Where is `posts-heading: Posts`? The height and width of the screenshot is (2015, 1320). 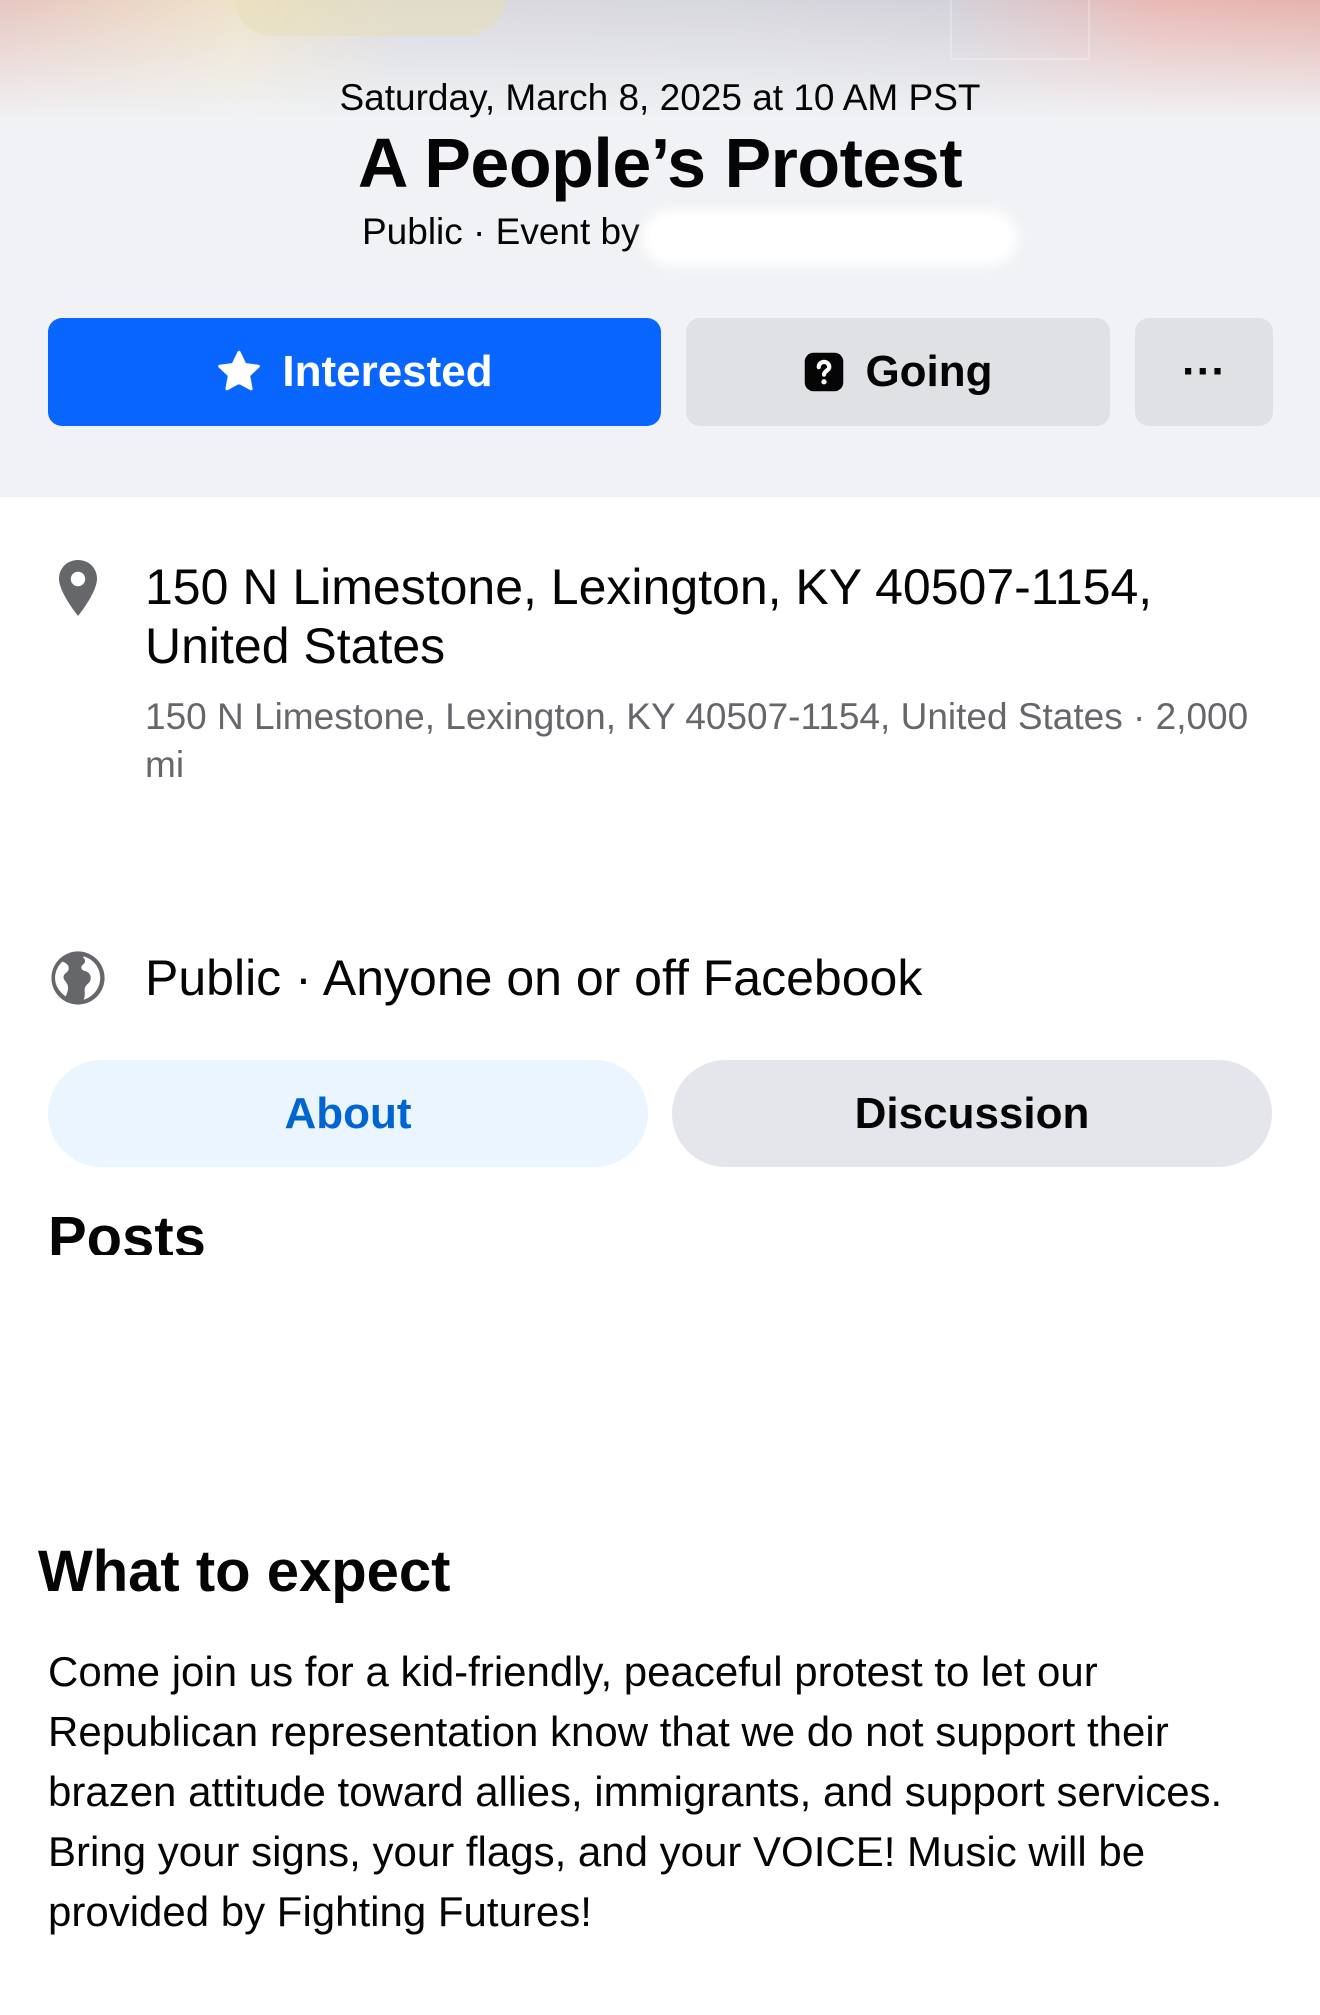 posts-heading: Posts is located at coordinates (127, 1230).